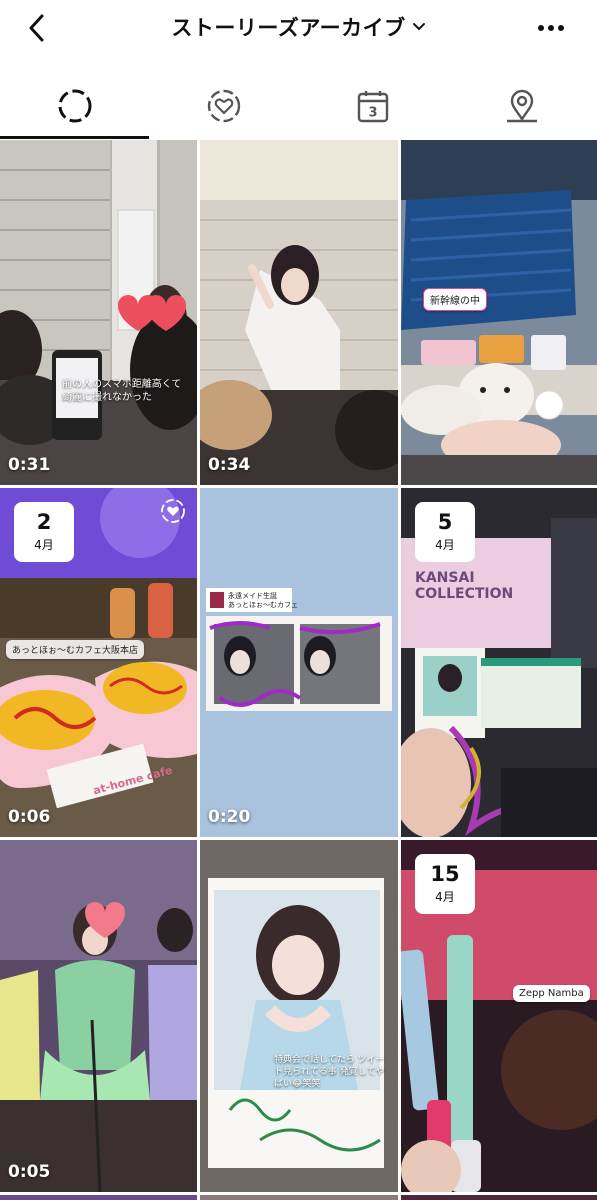 The width and height of the screenshot is (597, 1200). Describe the element at coordinates (445, 874) in the screenshot. I see `date-day: 15` at that location.